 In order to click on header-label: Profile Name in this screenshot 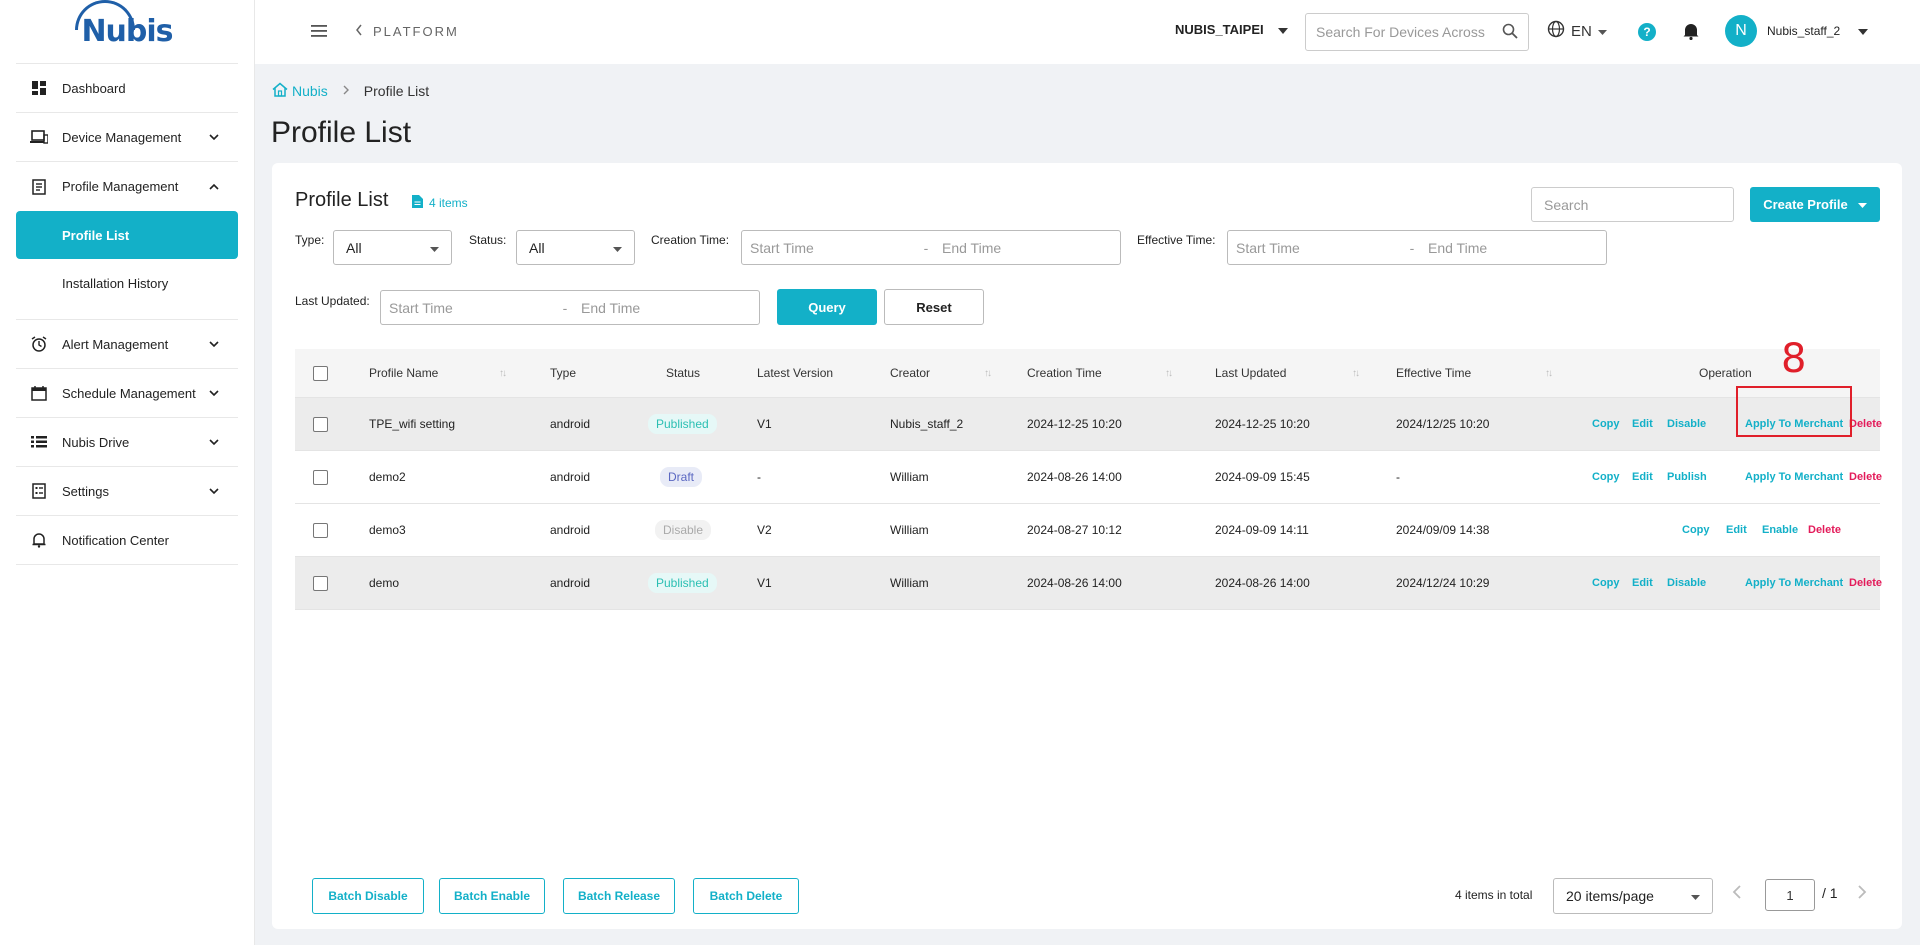, I will do `click(404, 373)`.